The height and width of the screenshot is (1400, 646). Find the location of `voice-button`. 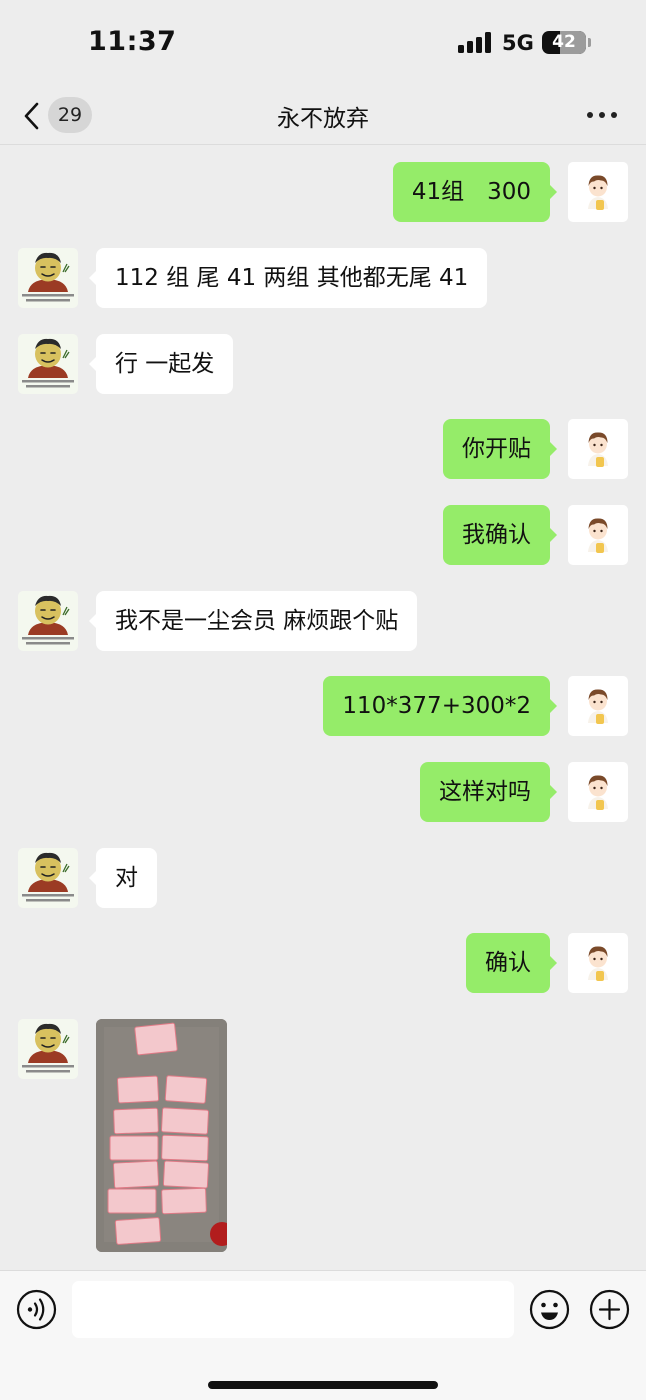

voice-button is located at coordinates (36, 1309).